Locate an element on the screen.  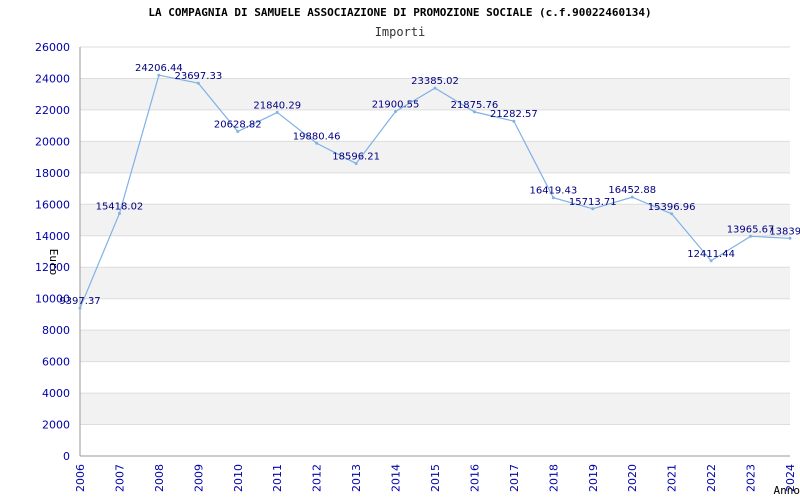
data-label: 21900.55 is located at coordinates (396, 104).